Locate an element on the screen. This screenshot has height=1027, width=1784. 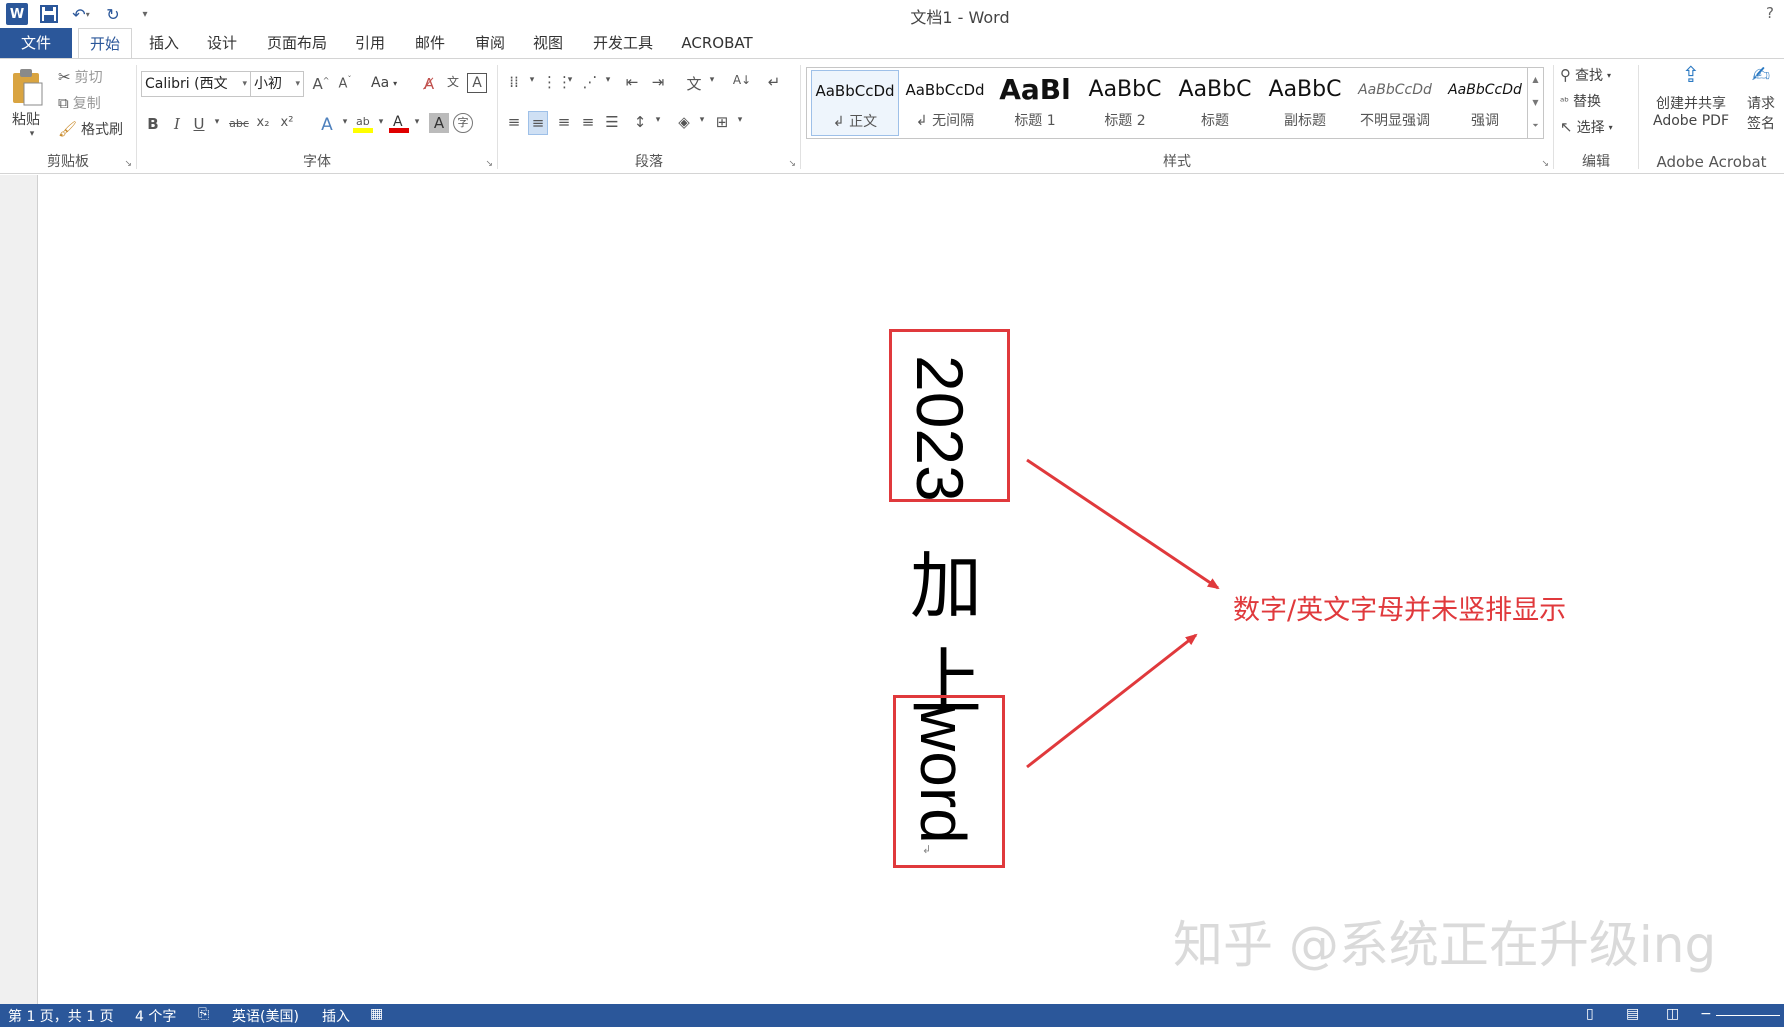
create-pdf-button: ⇪ 创建并共享 Adobe PDF is located at coordinates (1691, 96).